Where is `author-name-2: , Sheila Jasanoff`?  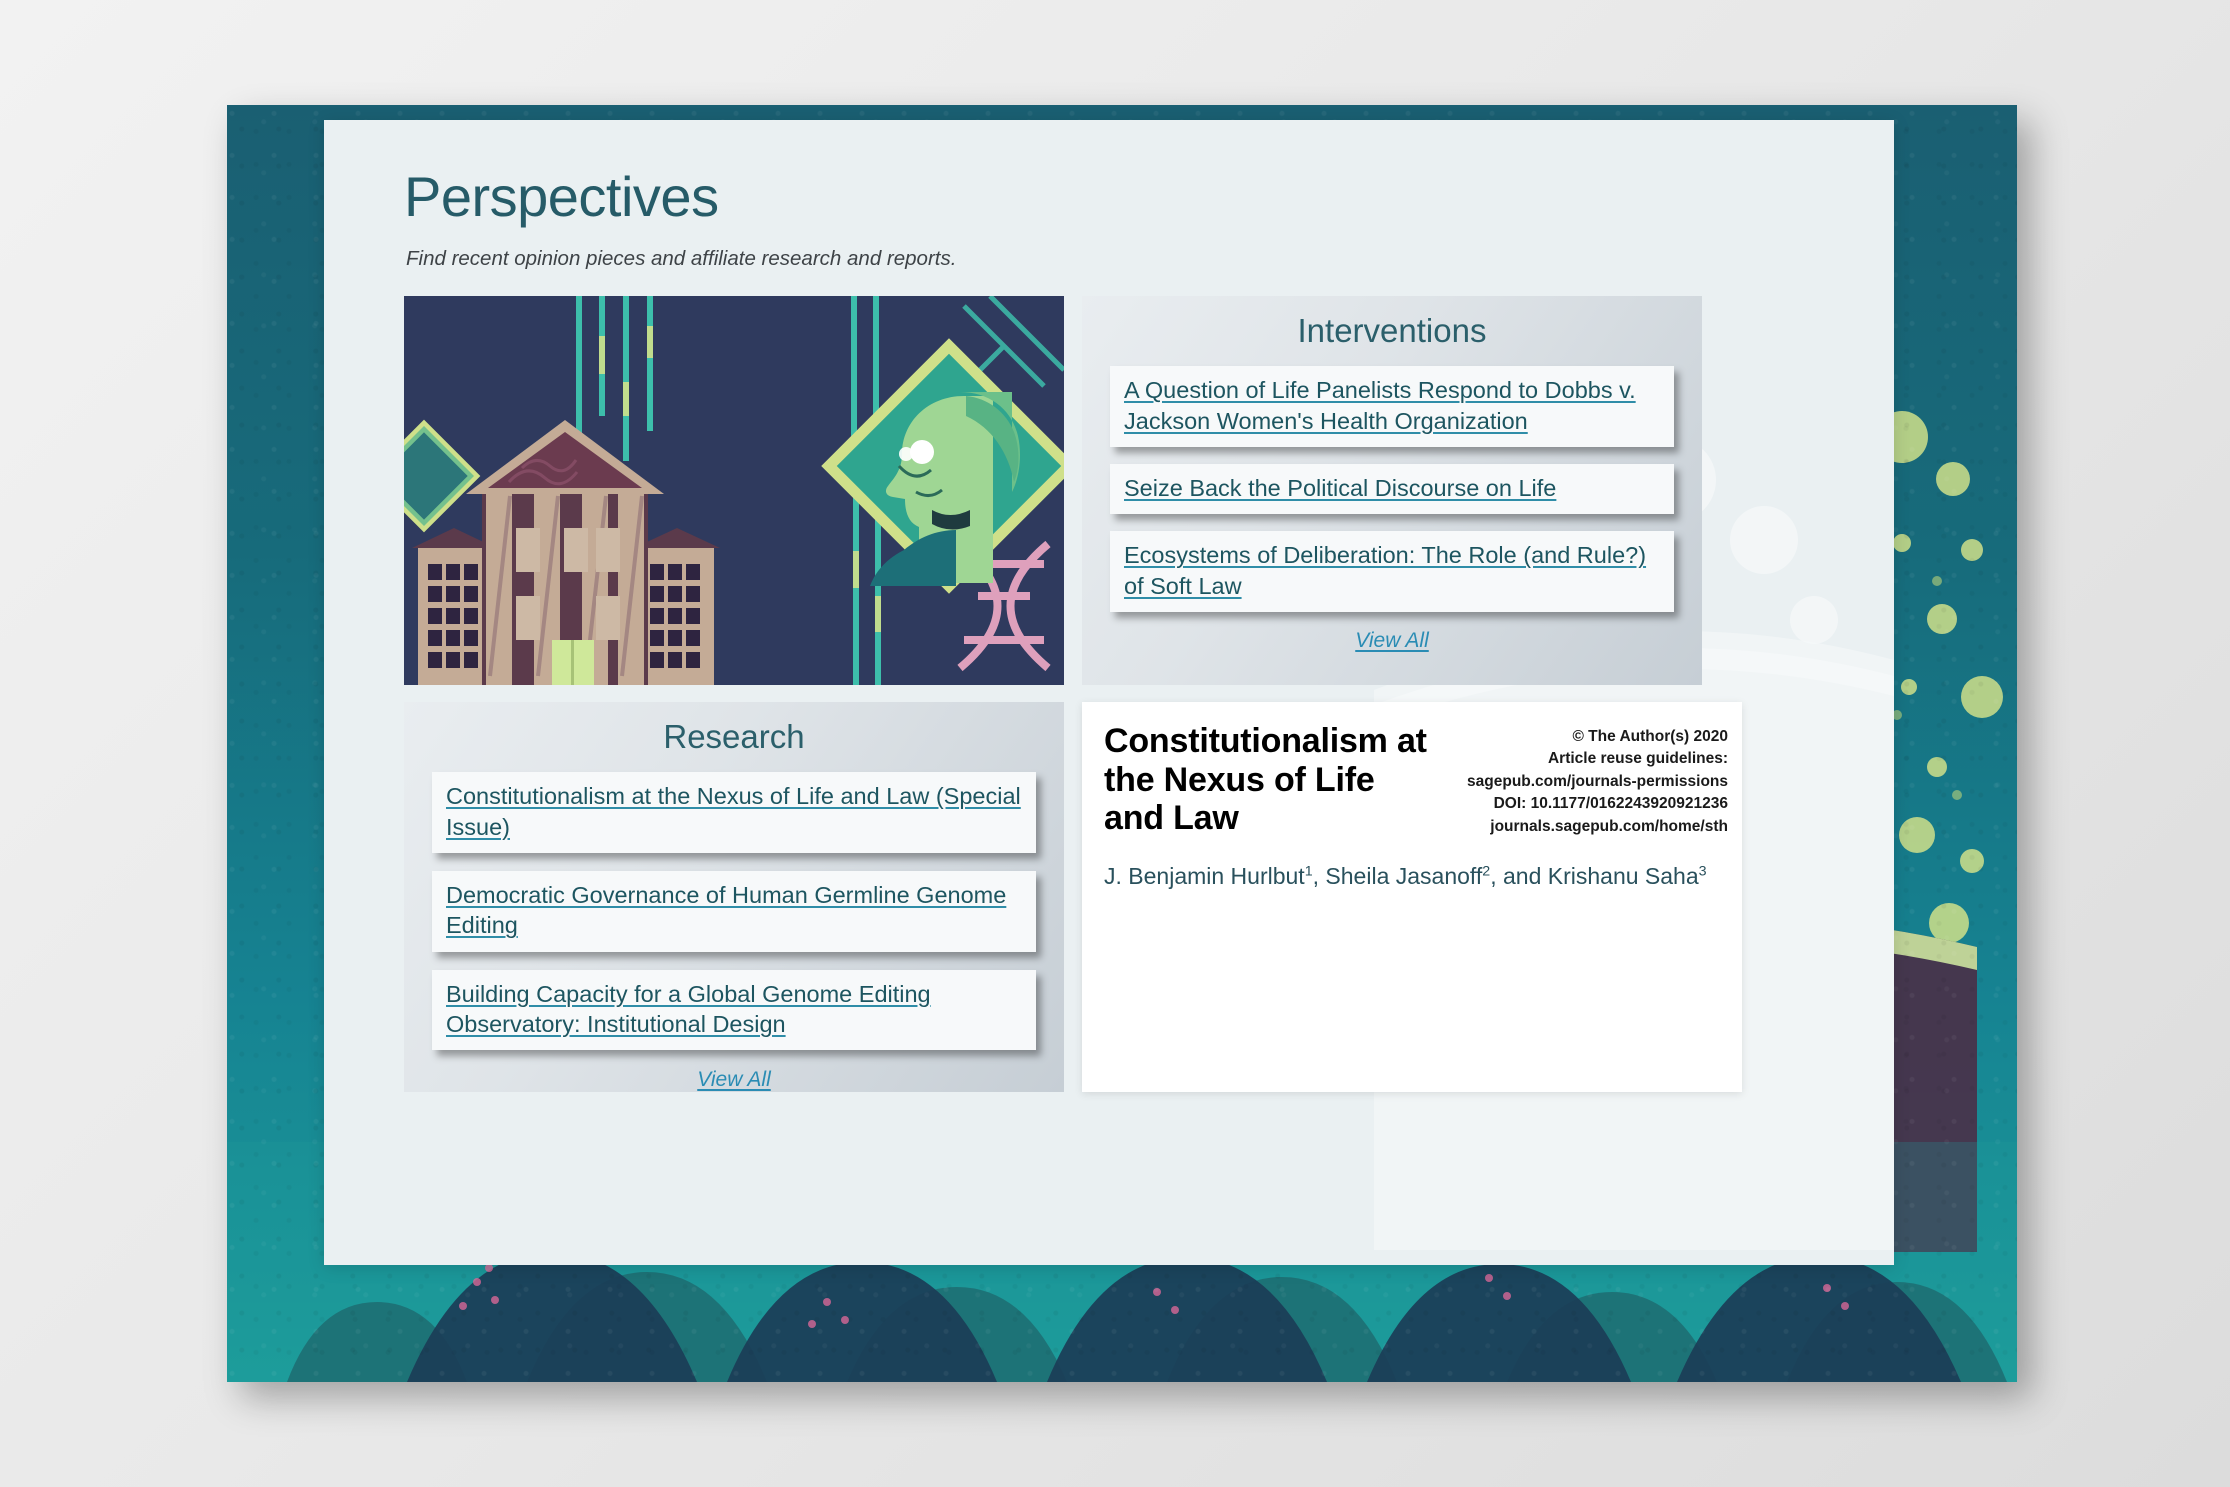
author-name-2: , Sheila Jasanoff is located at coordinates (1397, 876).